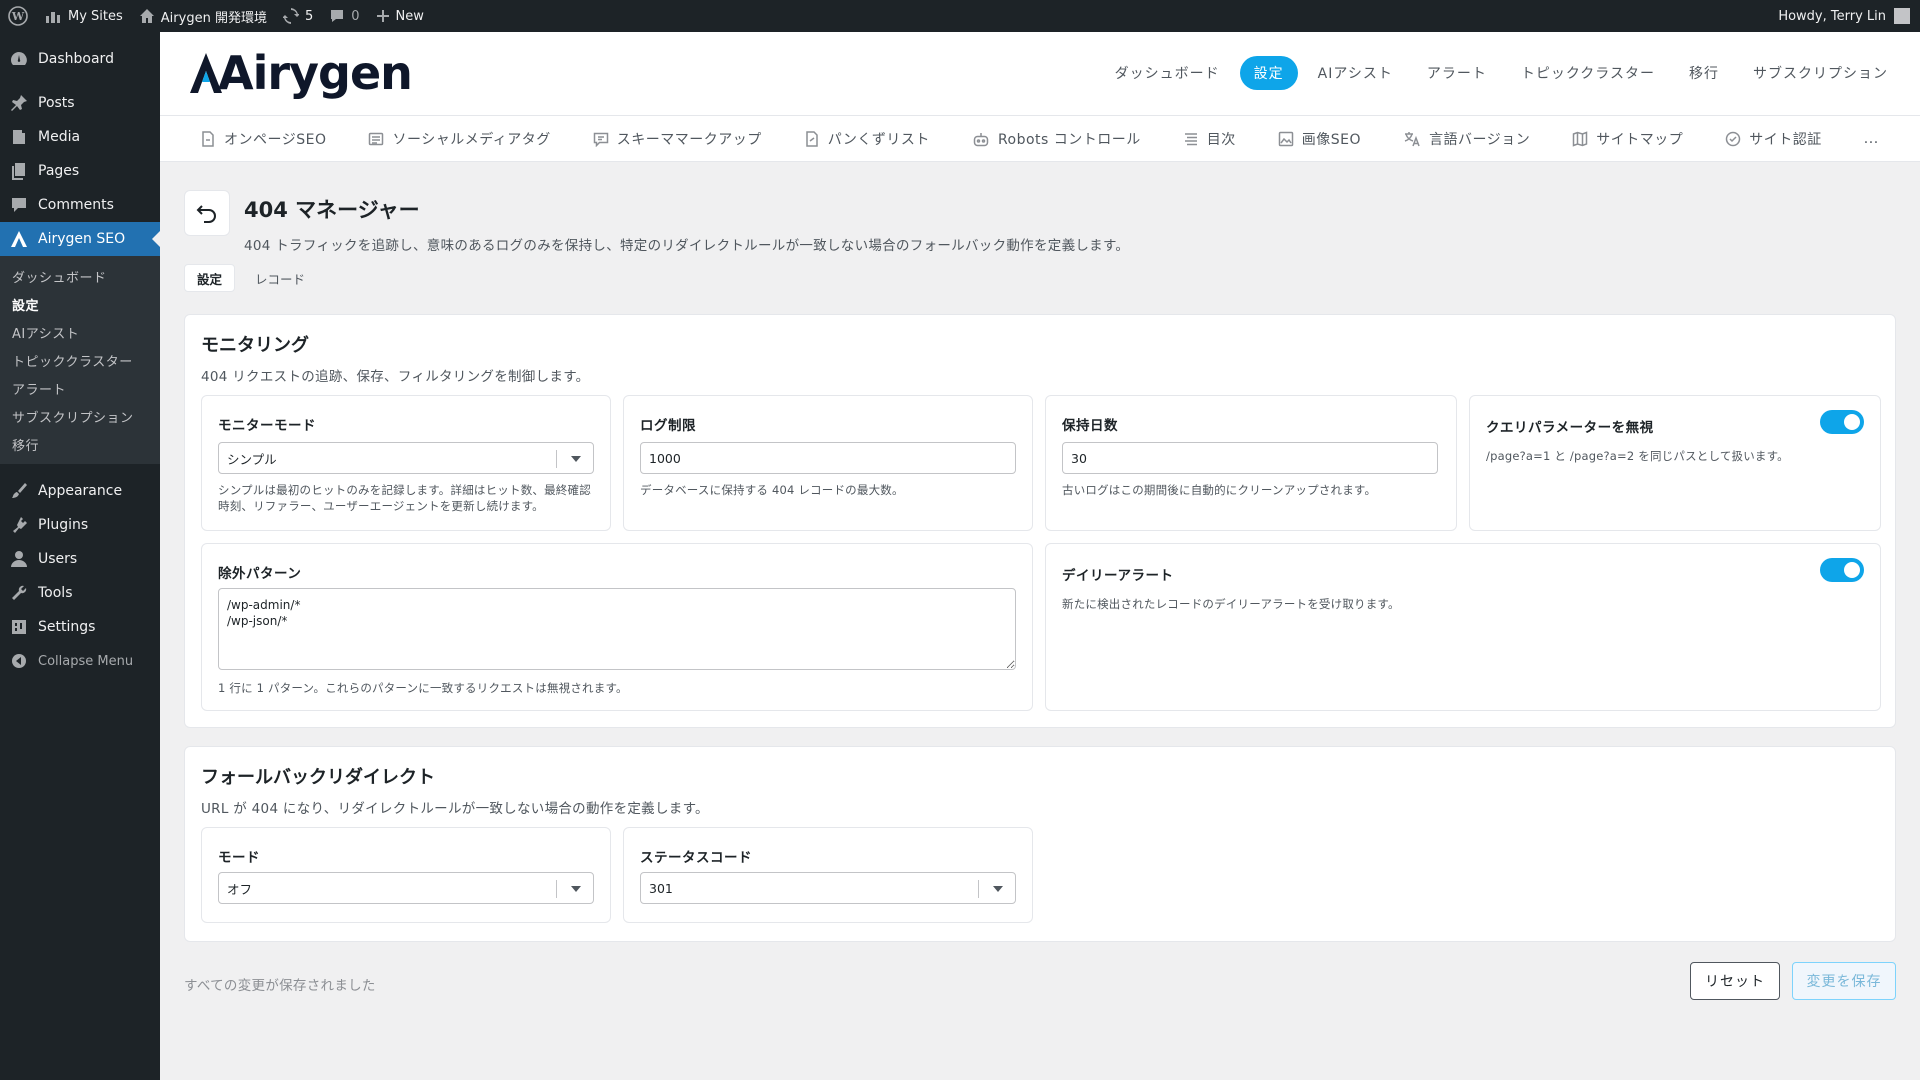  What do you see at coordinates (1221, 139) in the screenshot?
I see `subtab-label: 目次` at bounding box center [1221, 139].